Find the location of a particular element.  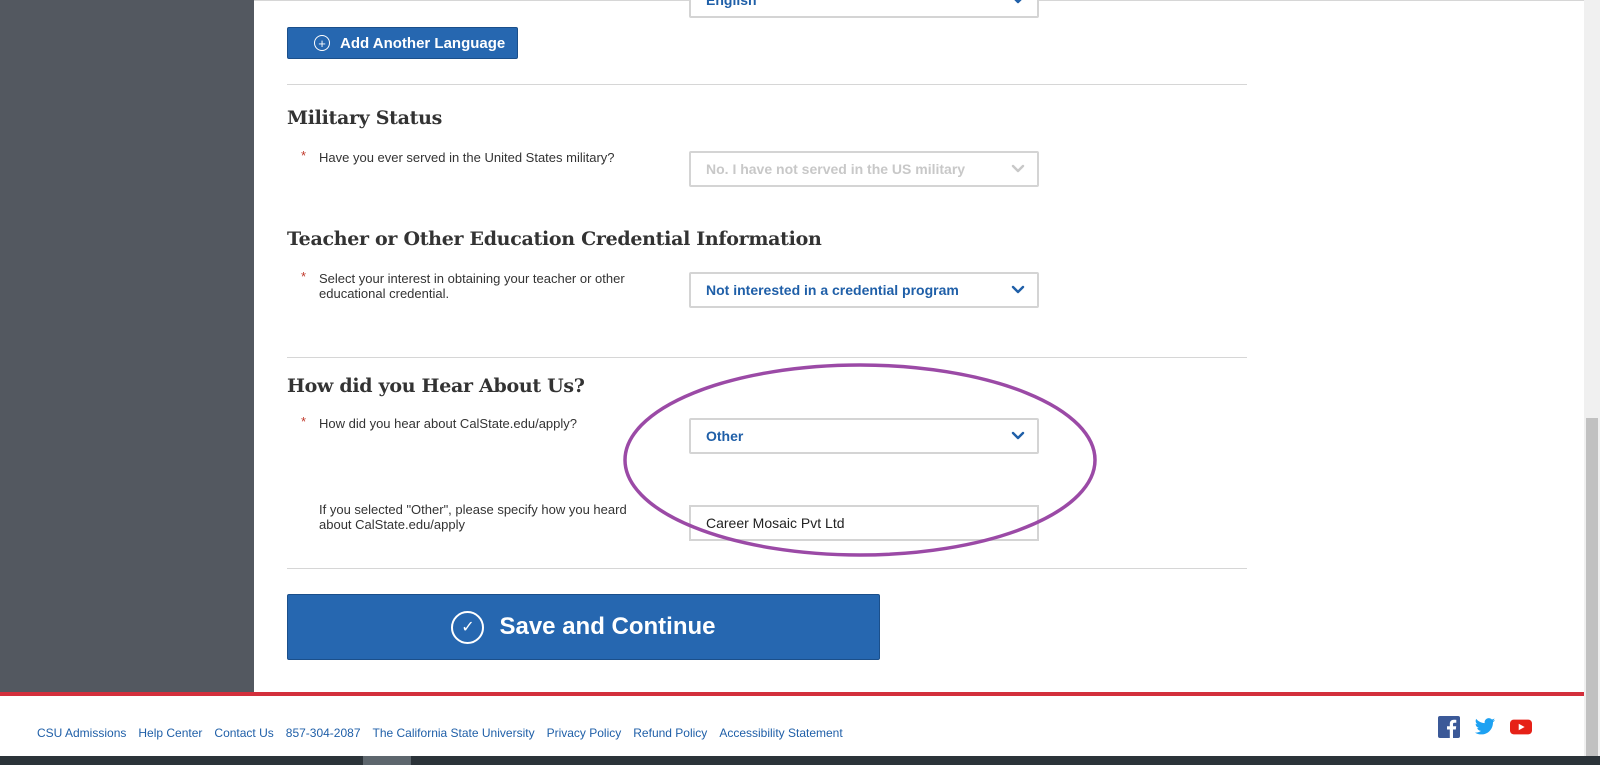

left-rail is located at coordinates (127, 346).